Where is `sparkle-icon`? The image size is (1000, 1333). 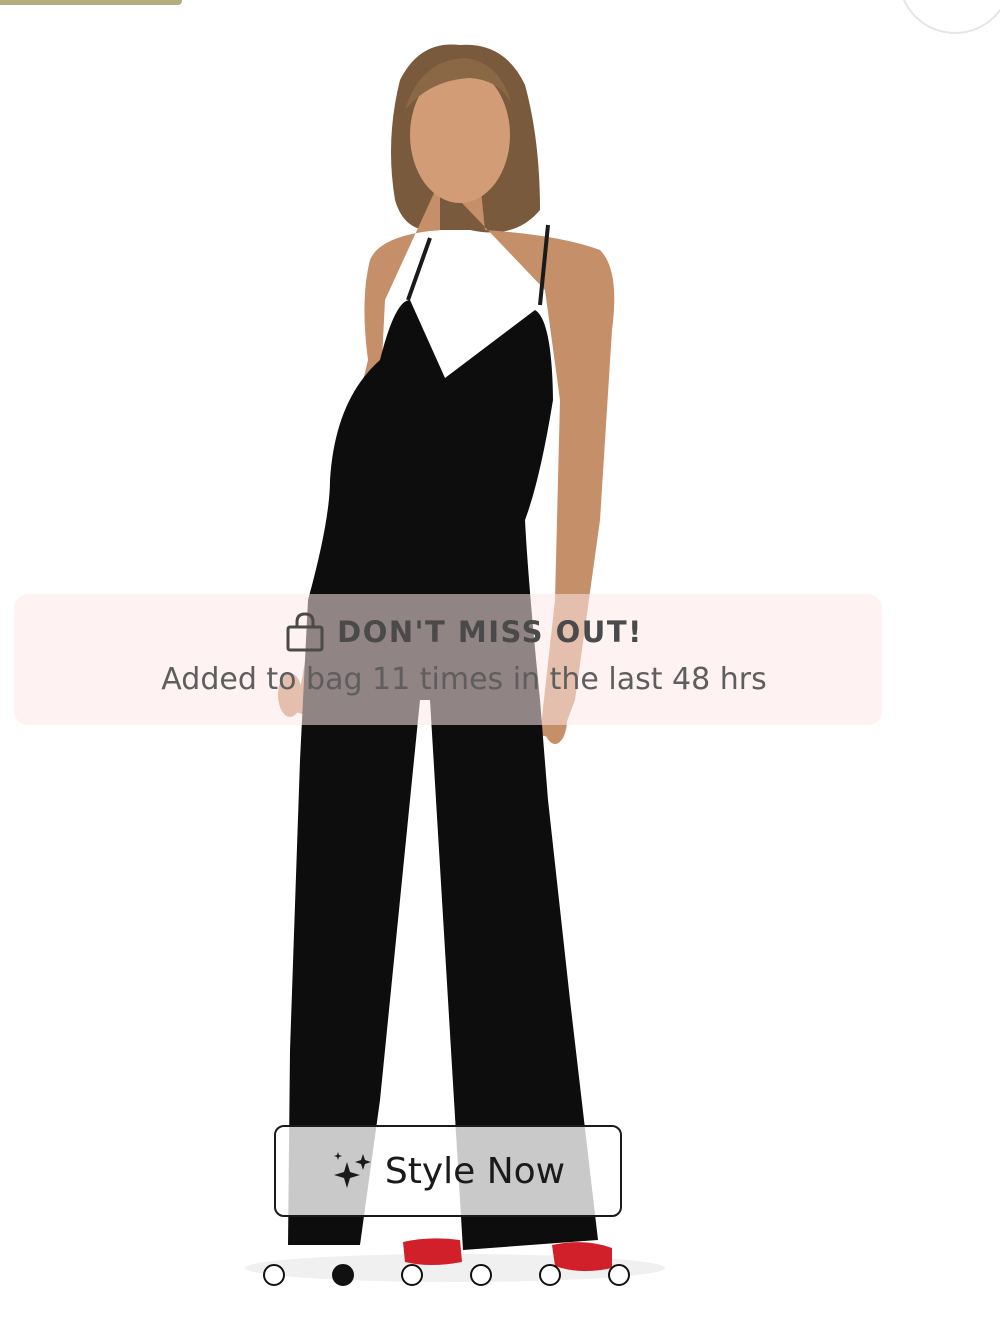 sparkle-icon is located at coordinates (352, 1170).